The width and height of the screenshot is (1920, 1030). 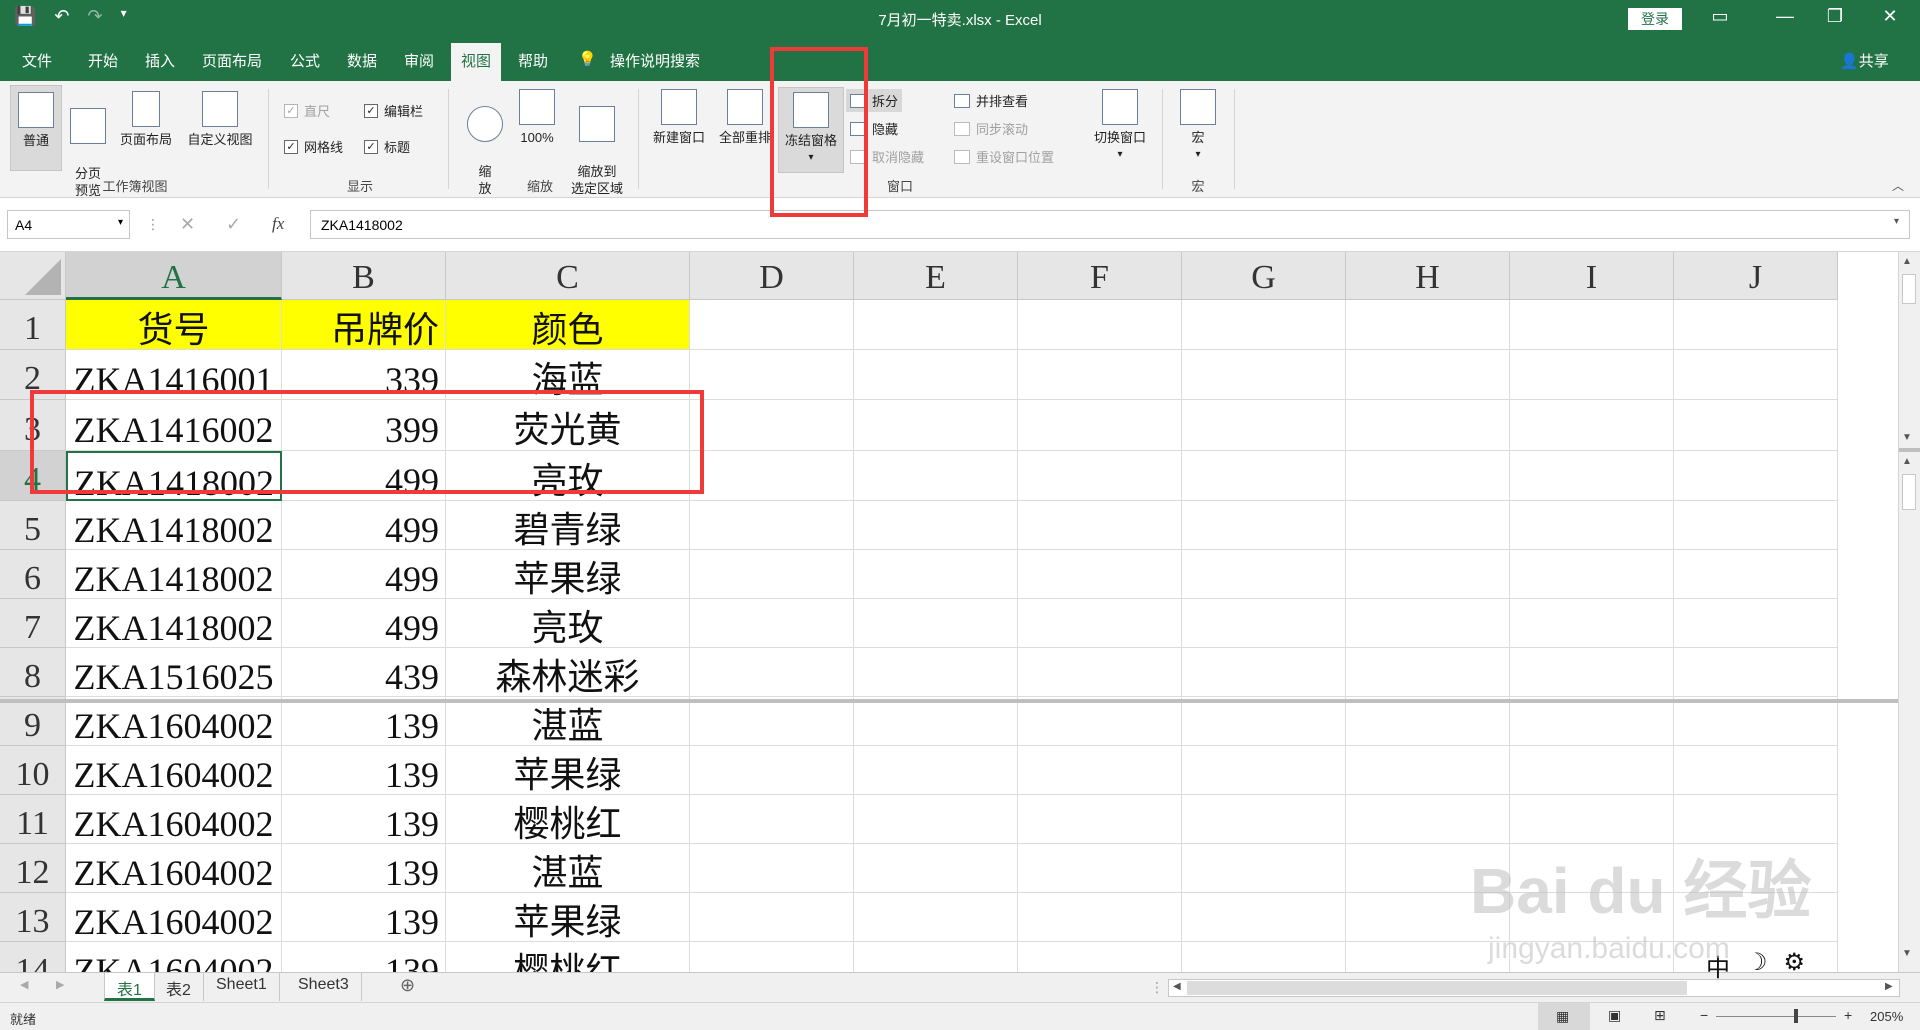 I want to click on vertical-scrollbar: ▲ ▼ ▲ ▼, so click(x=1909, y=612).